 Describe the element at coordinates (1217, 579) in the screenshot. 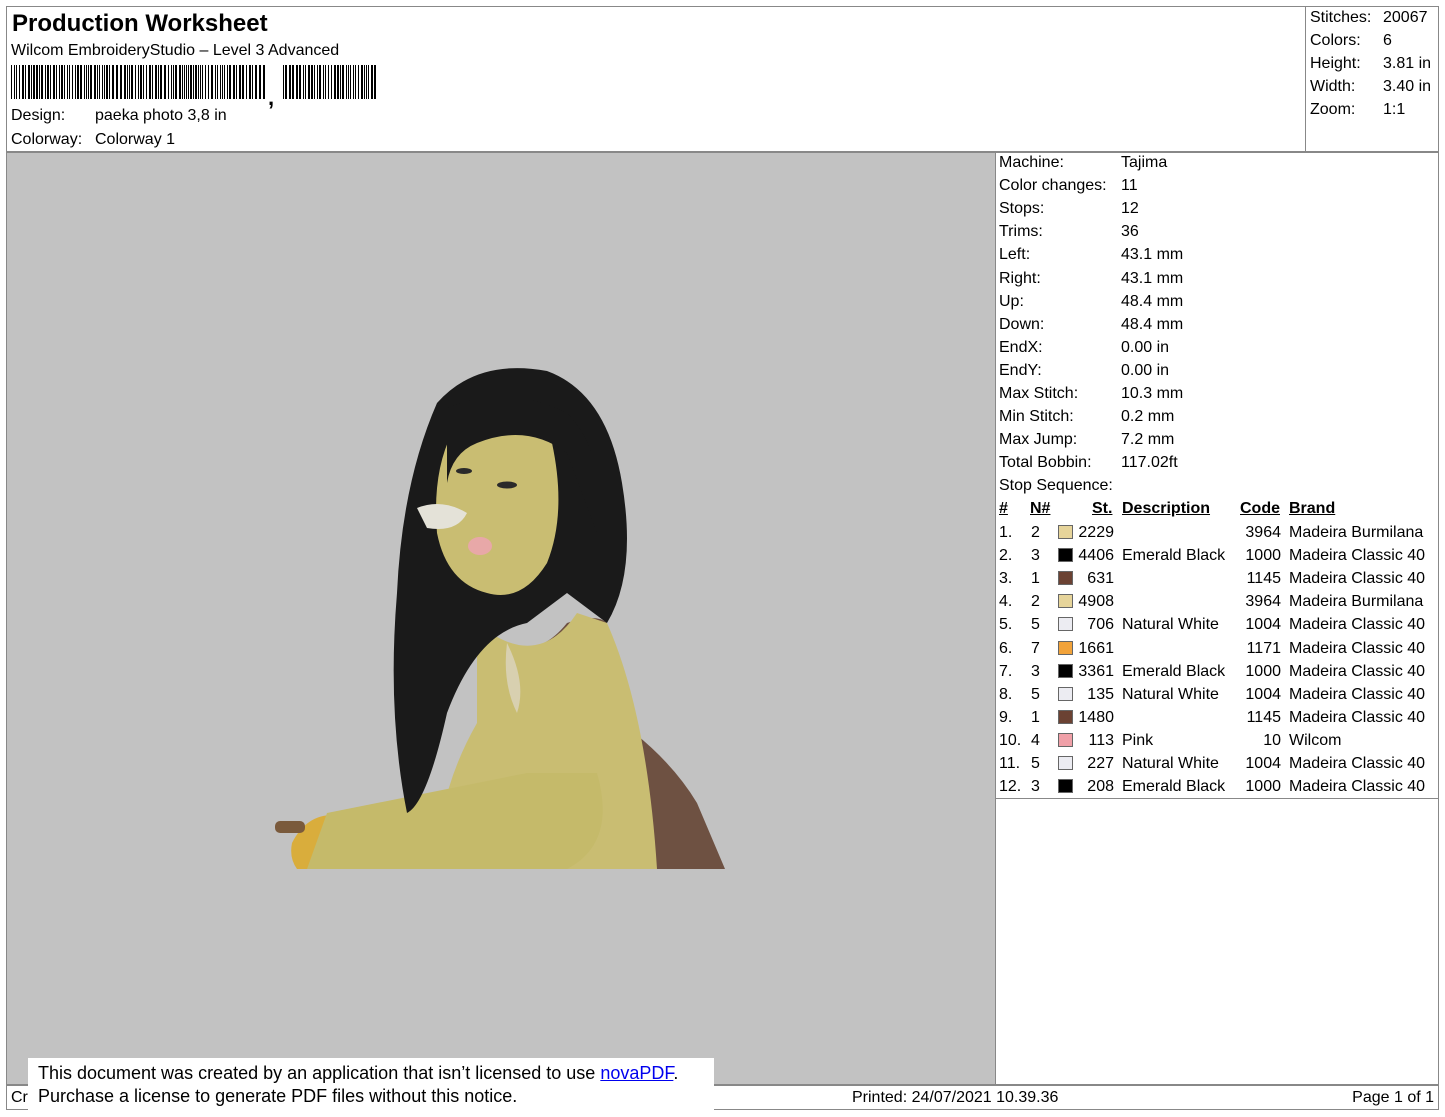

I see `stop-row: 3. 1 631 1145 Madeira Classic 40` at that location.